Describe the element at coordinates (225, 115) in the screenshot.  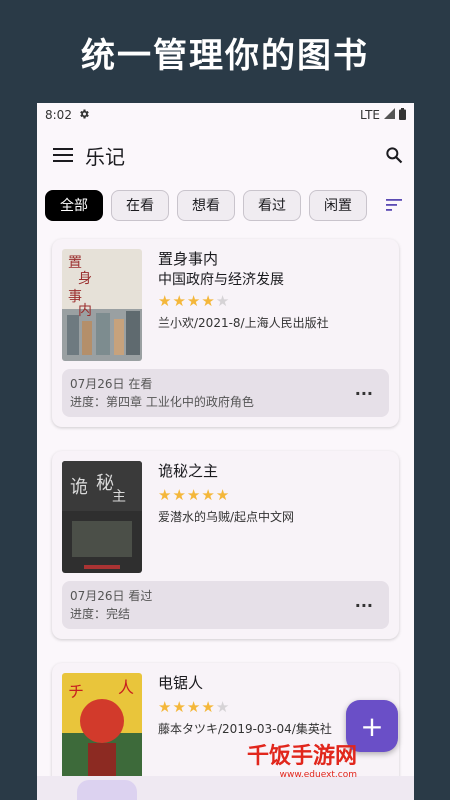
I see `status-bar: 8:02 LTE` at that location.